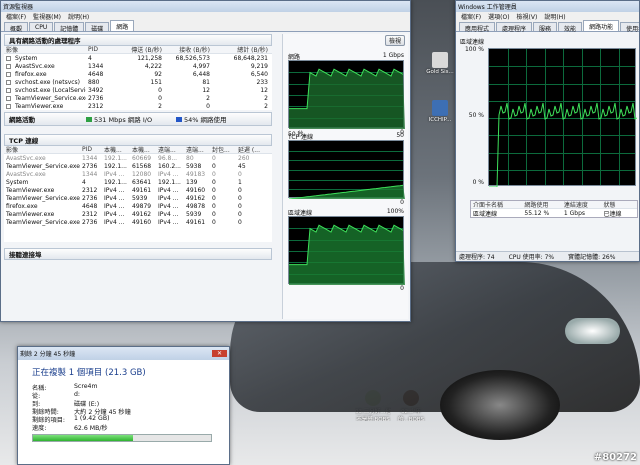 The height and width of the screenshot is (465, 640). Describe the element at coordinates (514, 27) in the screenshot. I see `tab-processes: 處理程序` at that location.